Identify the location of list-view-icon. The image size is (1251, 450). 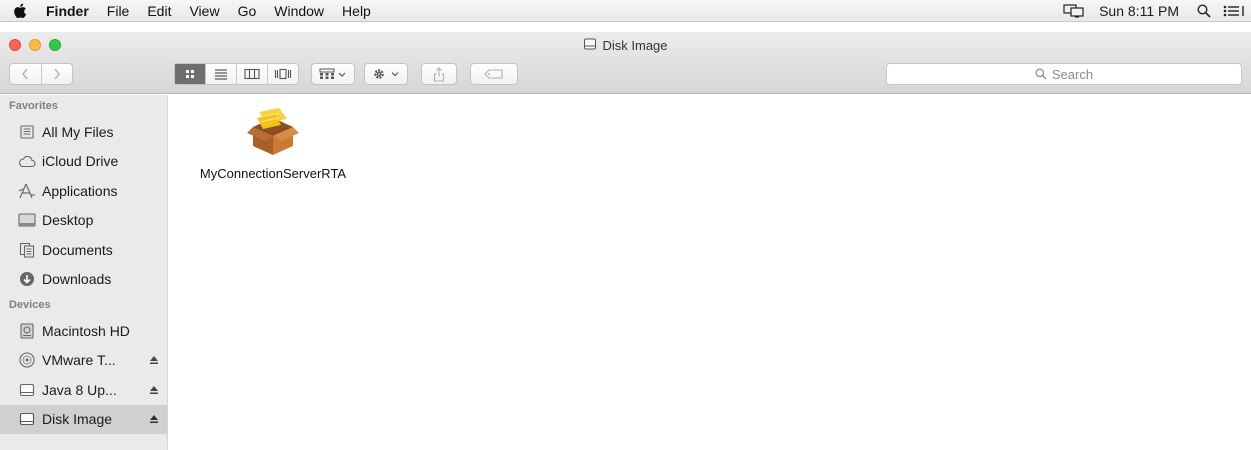
(221, 74).